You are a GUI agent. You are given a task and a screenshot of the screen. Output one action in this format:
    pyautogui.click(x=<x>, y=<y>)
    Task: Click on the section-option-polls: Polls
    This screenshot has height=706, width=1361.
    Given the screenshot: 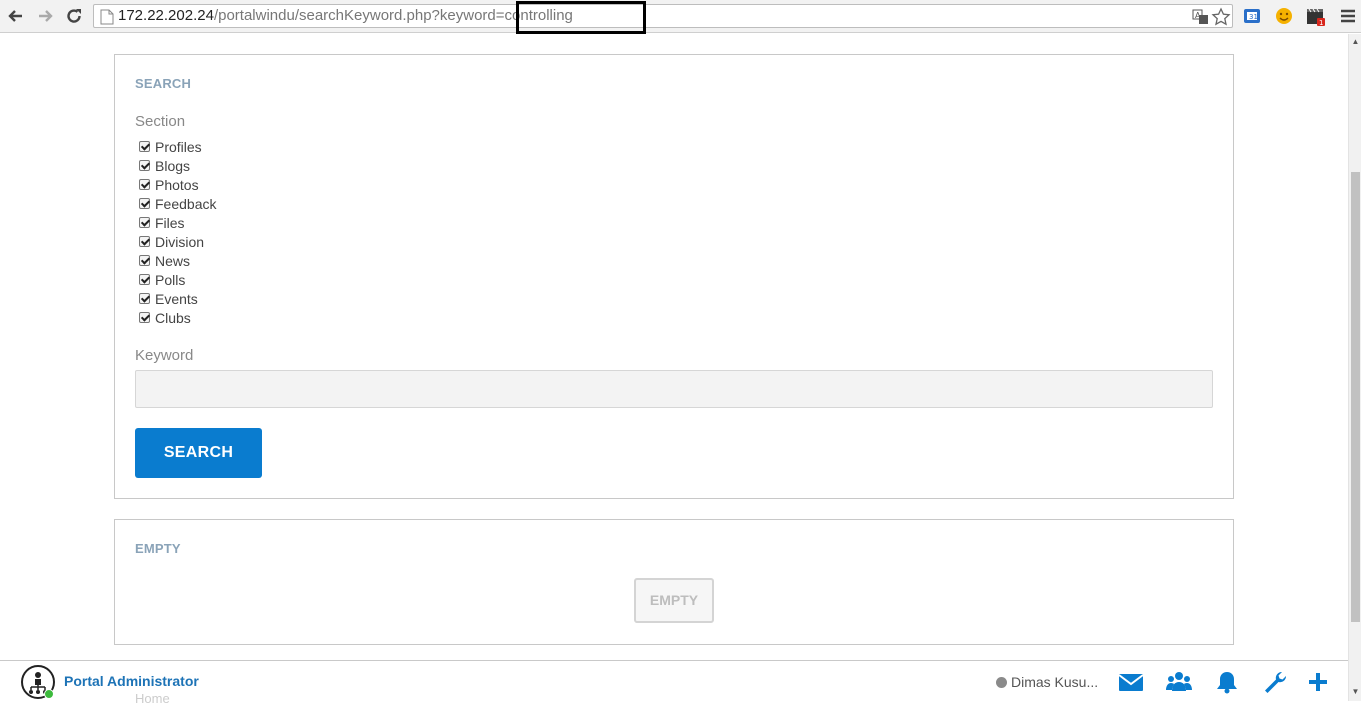 What is the action you would take?
    pyautogui.click(x=177, y=279)
    